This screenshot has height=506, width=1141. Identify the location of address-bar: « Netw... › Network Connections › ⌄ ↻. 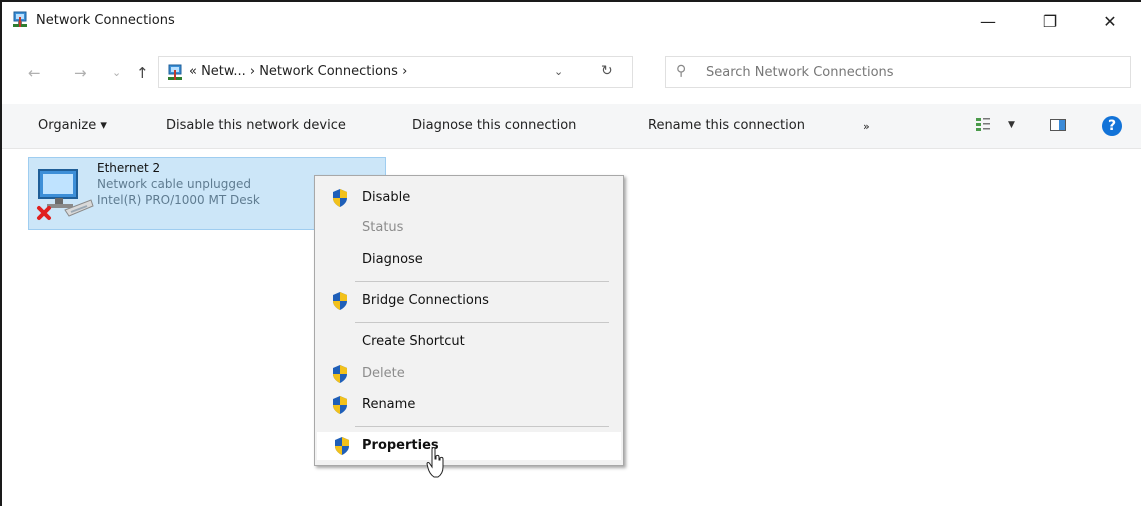
(395, 72).